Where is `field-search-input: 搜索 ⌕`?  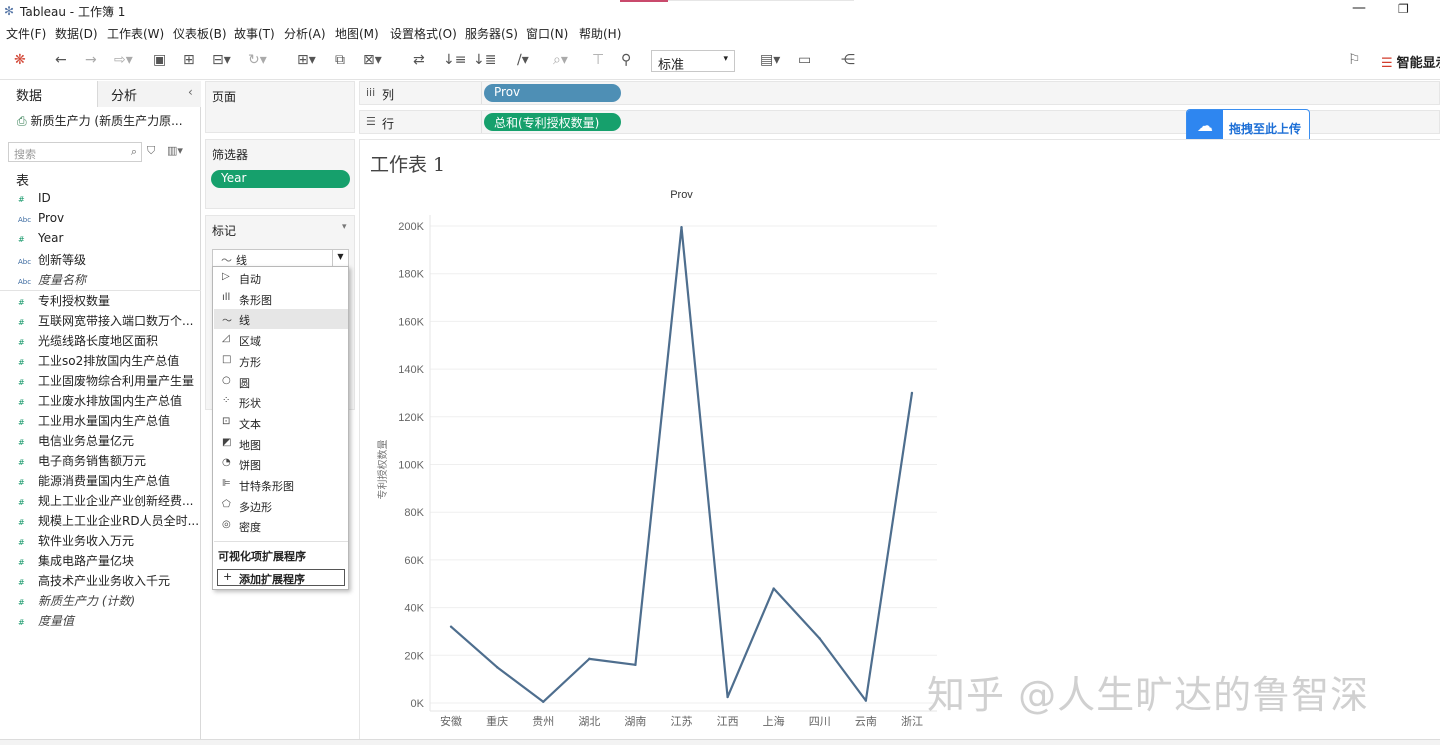
field-search-input: 搜索 ⌕ is located at coordinates (75, 152).